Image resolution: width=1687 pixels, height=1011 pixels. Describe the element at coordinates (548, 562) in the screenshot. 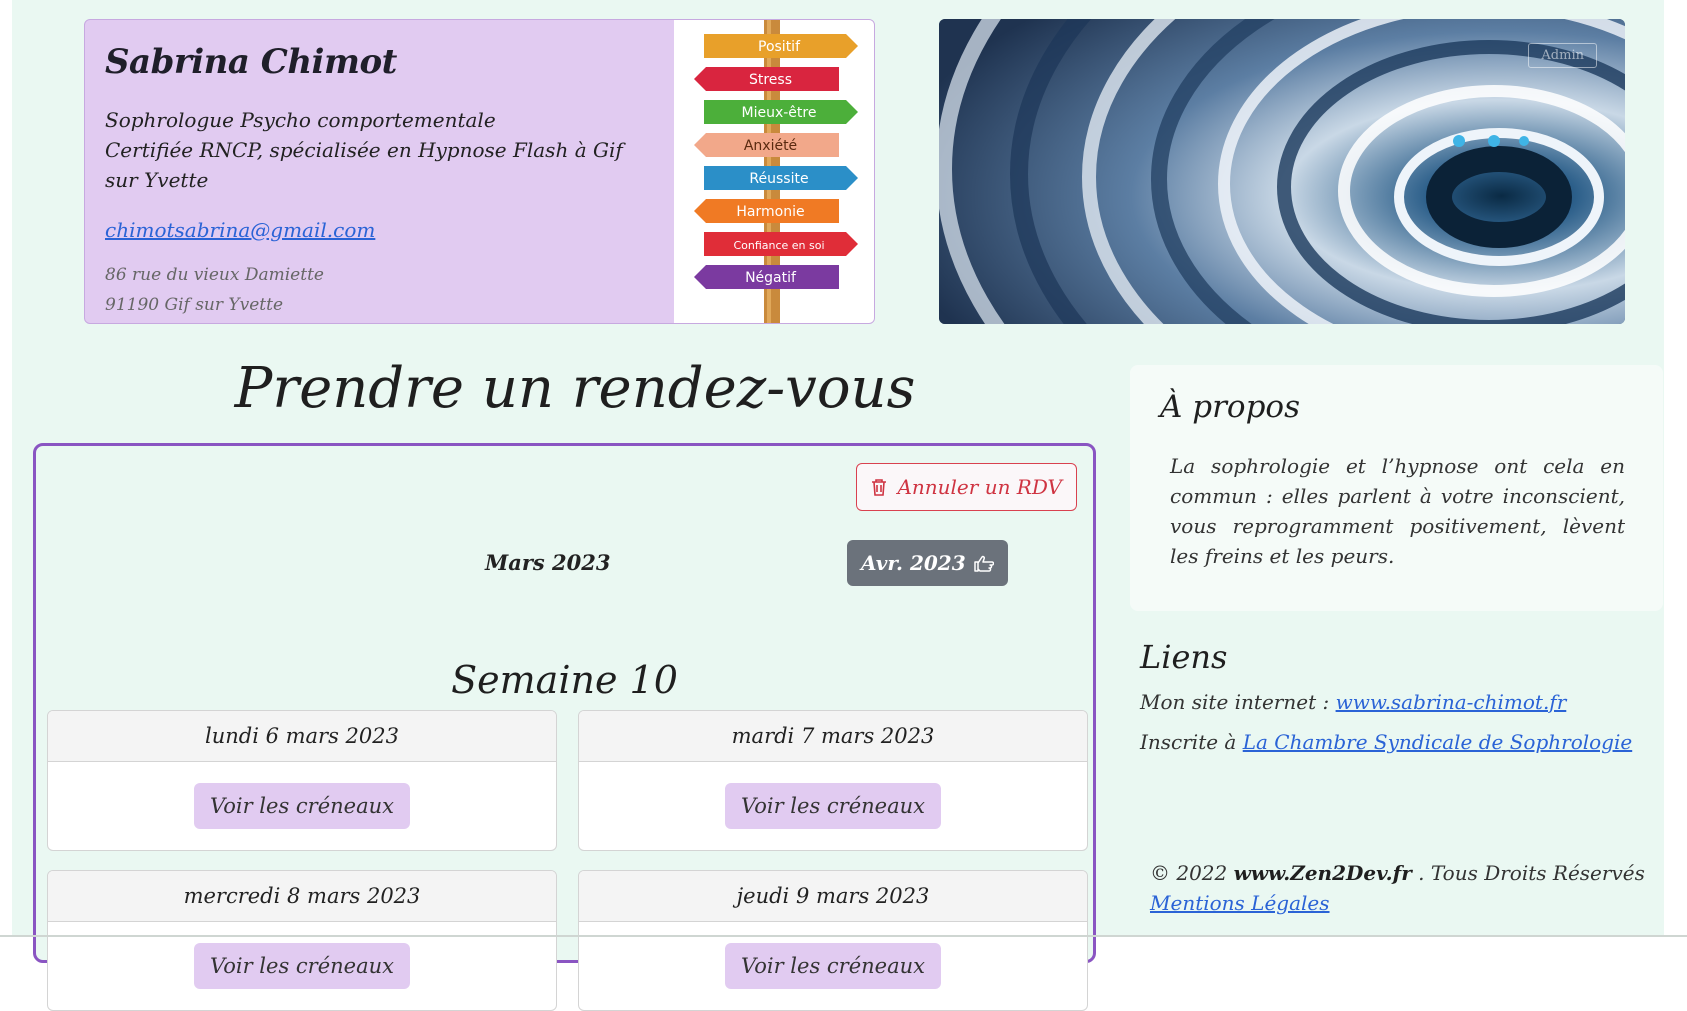

I see `current-month-label: Mars 2023` at that location.